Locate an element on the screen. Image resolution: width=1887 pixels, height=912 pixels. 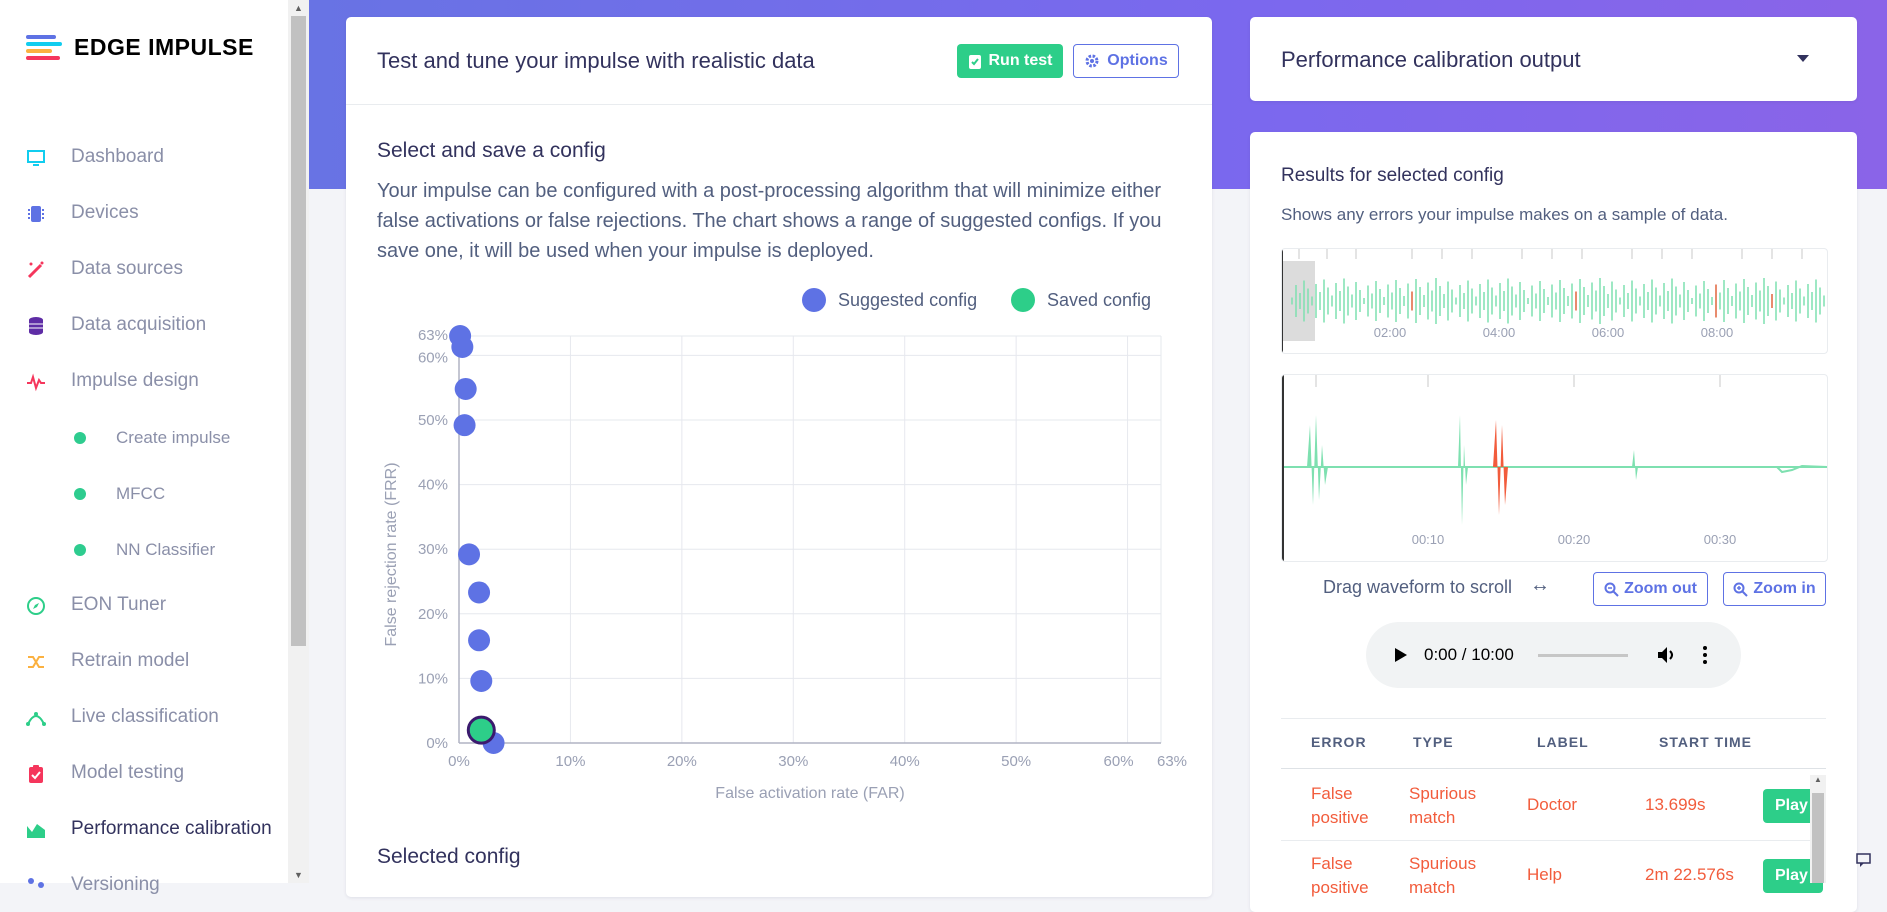
table-scrollbar-thumb is located at coordinates (1818, 838).